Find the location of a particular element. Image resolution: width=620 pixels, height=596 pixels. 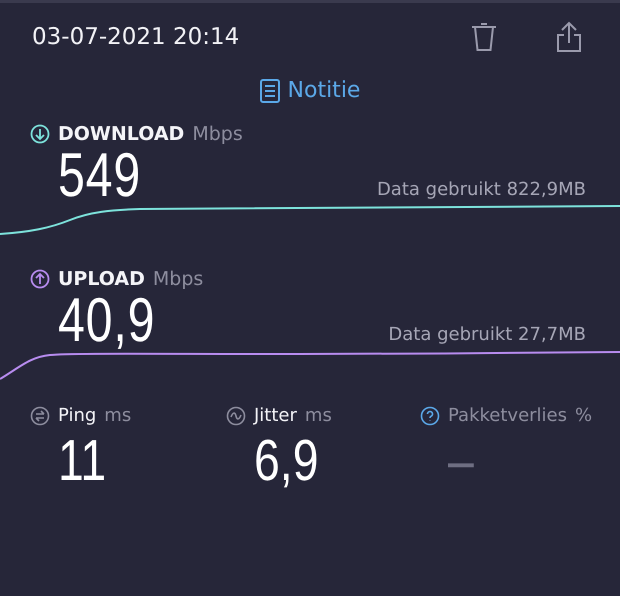

trash-icon is located at coordinates (484, 37).